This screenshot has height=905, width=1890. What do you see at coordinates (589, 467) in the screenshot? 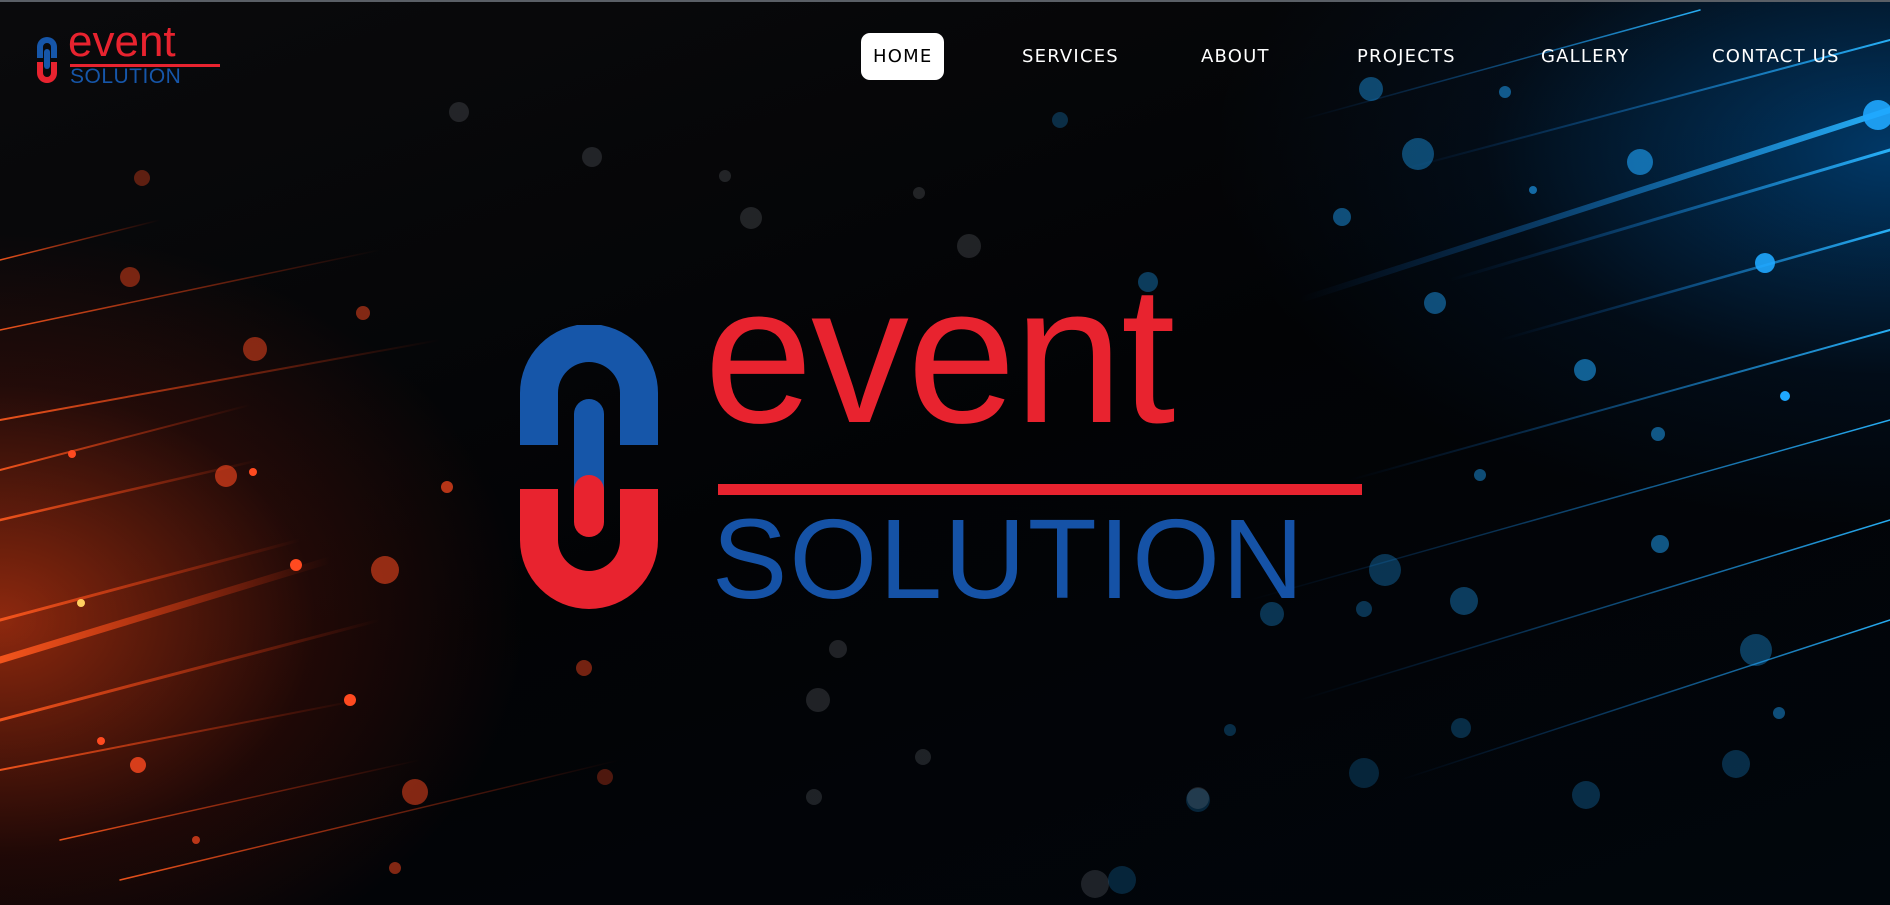
I see `hero-s-clip-icon` at bounding box center [589, 467].